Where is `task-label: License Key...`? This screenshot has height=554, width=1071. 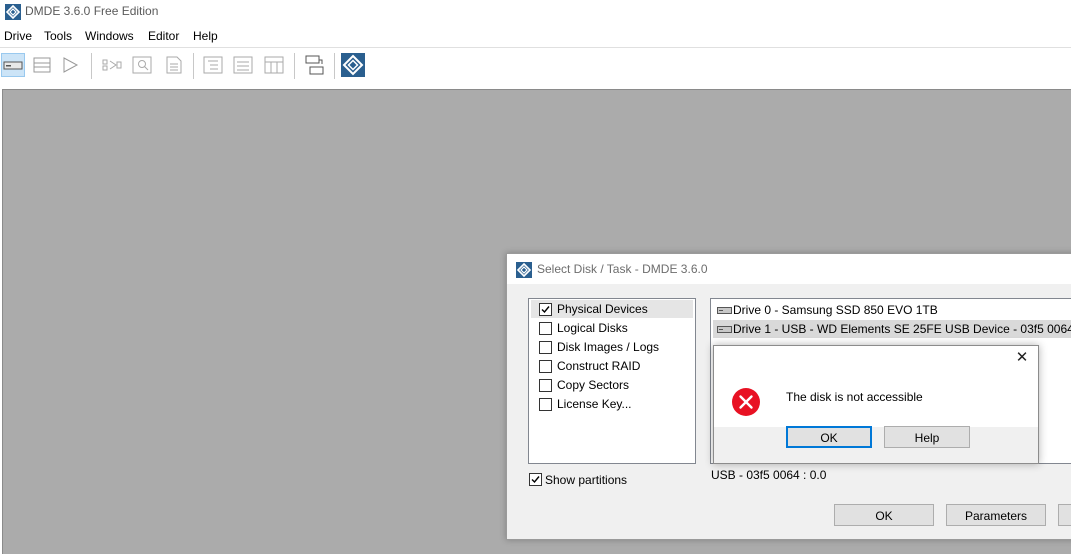
task-label: License Key... is located at coordinates (594, 404).